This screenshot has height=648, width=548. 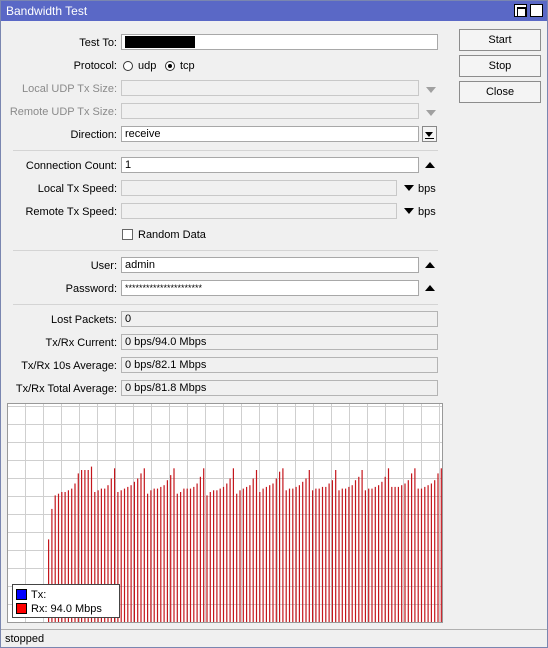 I want to click on local-udp-tx-size-label: Local UDP Tx Size:, so click(x=69, y=89).